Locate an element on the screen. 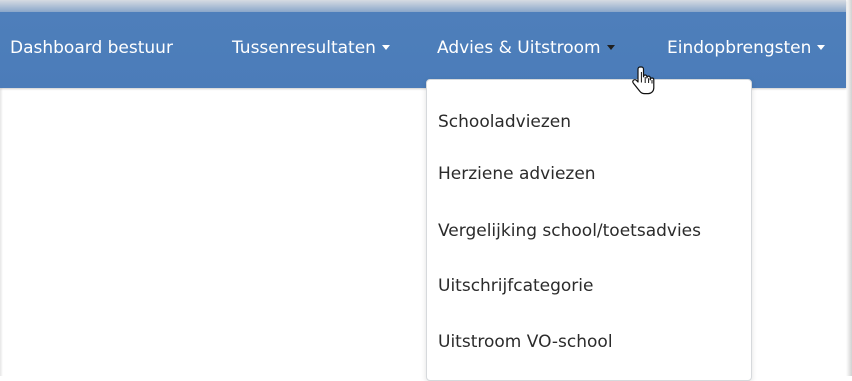 This screenshot has height=381, width=852. dropdown-item-uitschrijfcategorie: Uitschrijfcategorie is located at coordinates (588, 286).